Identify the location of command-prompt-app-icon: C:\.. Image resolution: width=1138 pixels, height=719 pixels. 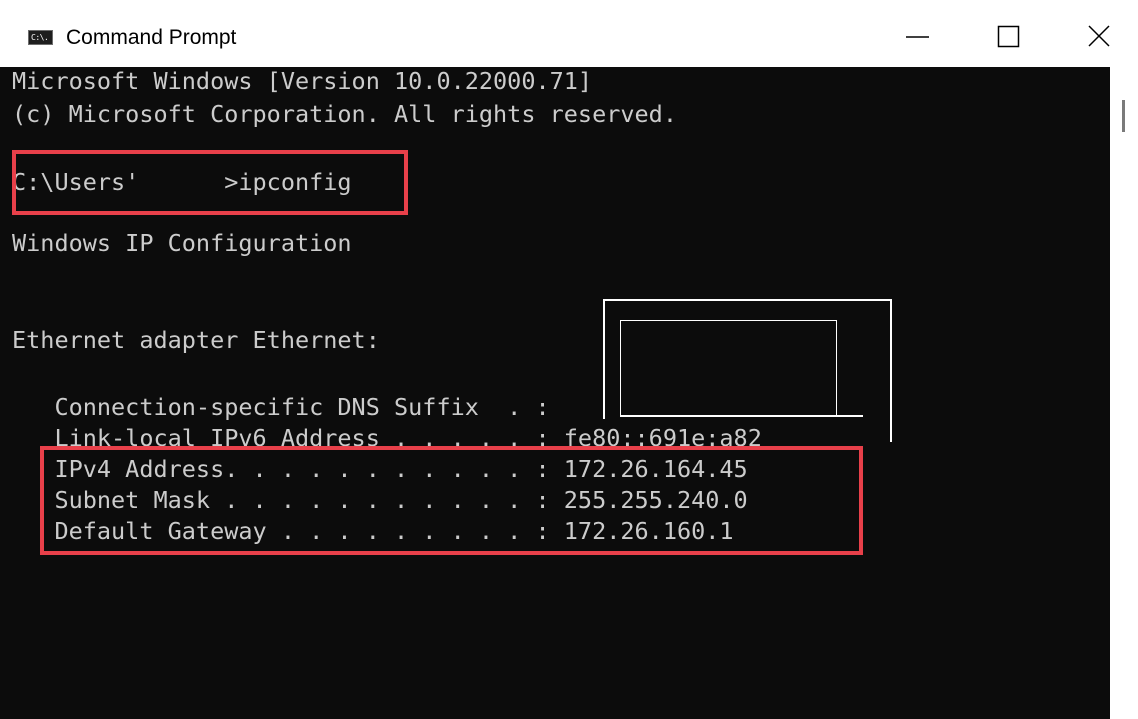
(40, 37).